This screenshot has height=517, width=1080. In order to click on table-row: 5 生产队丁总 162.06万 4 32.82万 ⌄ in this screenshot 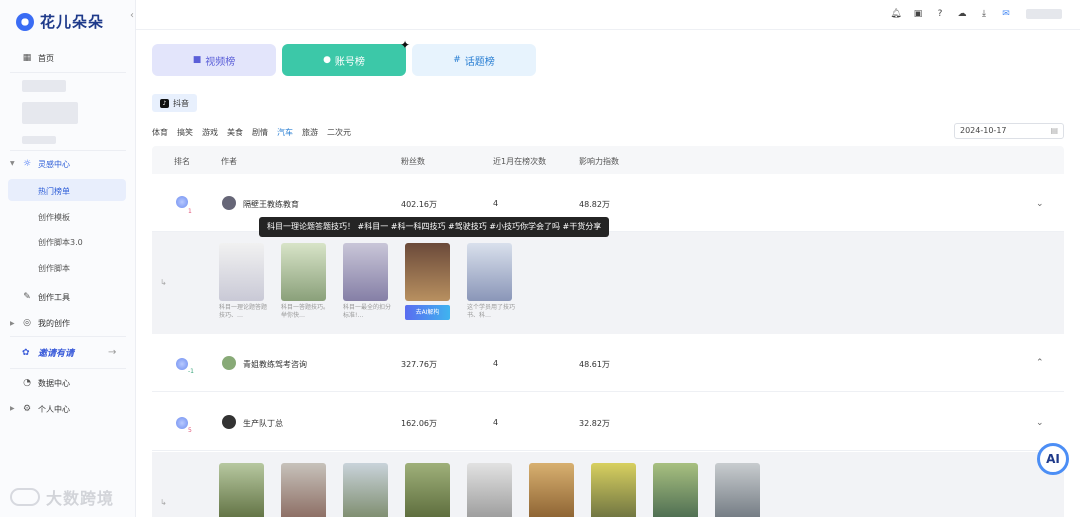, I will do `click(608, 422)`.